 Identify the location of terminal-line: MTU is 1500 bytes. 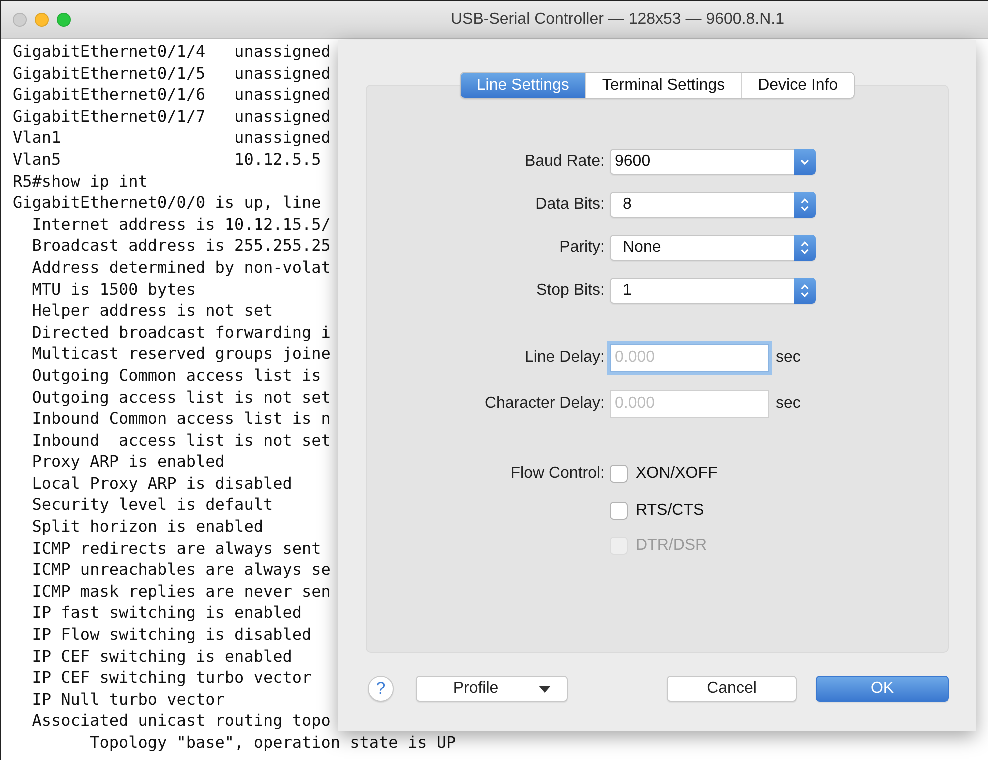
(113, 289).